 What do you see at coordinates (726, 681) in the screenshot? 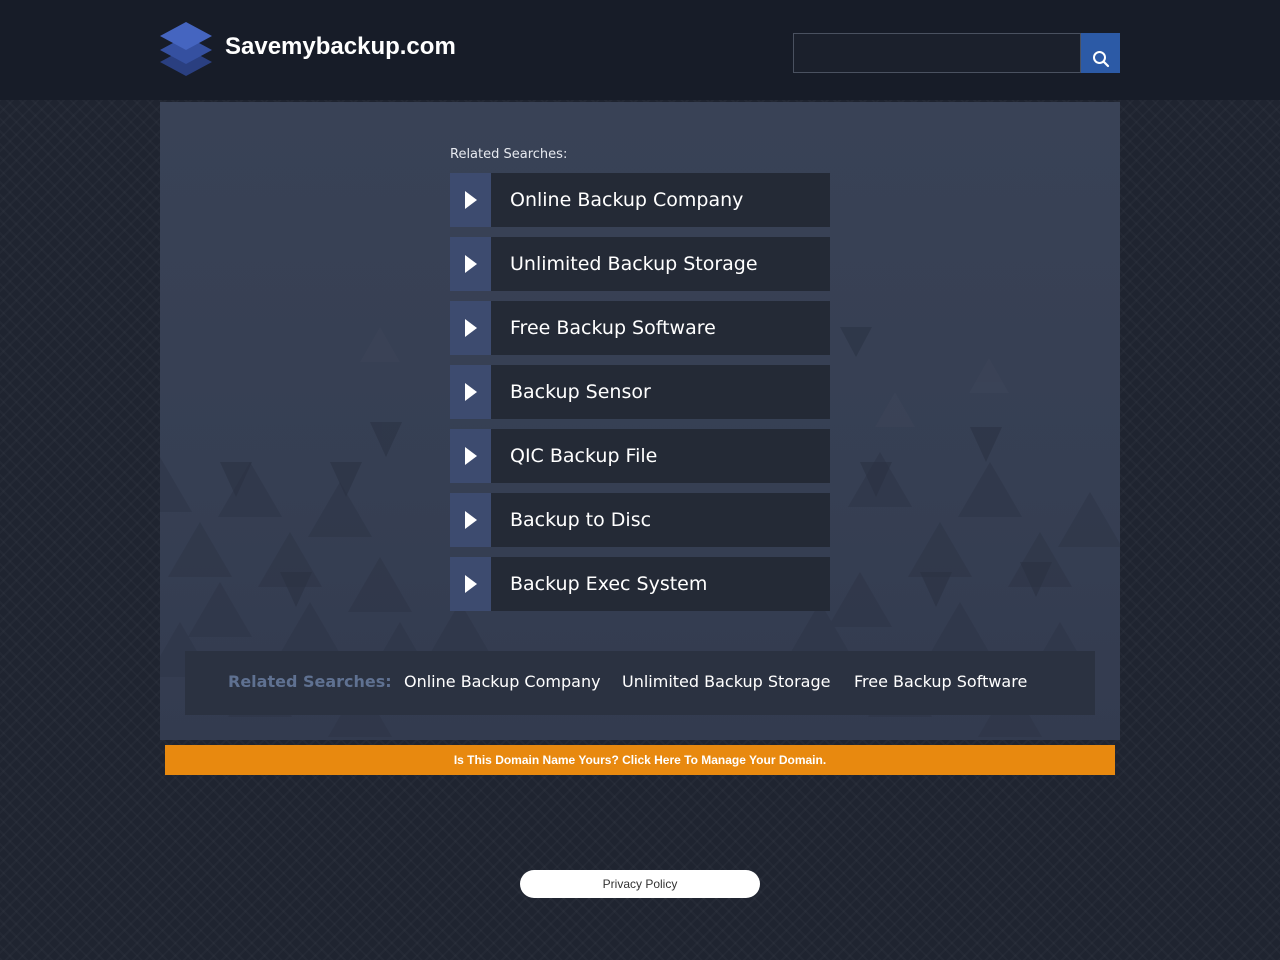
I see `bottom-link-unlimited-backup-storage: Unlimited Backup Storage` at bounding box center [726, 681].